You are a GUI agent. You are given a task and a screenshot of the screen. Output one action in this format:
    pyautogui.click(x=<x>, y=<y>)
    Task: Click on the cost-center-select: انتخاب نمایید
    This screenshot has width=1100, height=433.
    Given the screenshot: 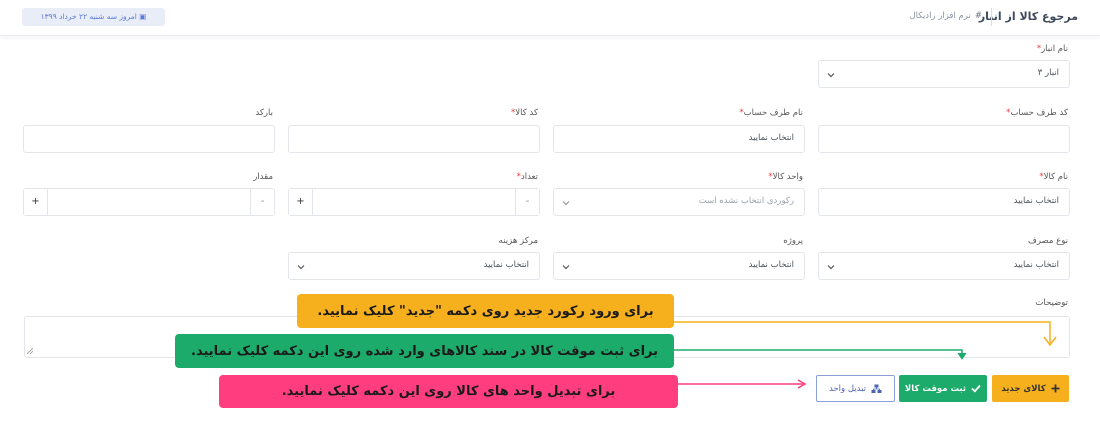 What is the action you would take?
    pyautogui.click(x=414, y=266)
    